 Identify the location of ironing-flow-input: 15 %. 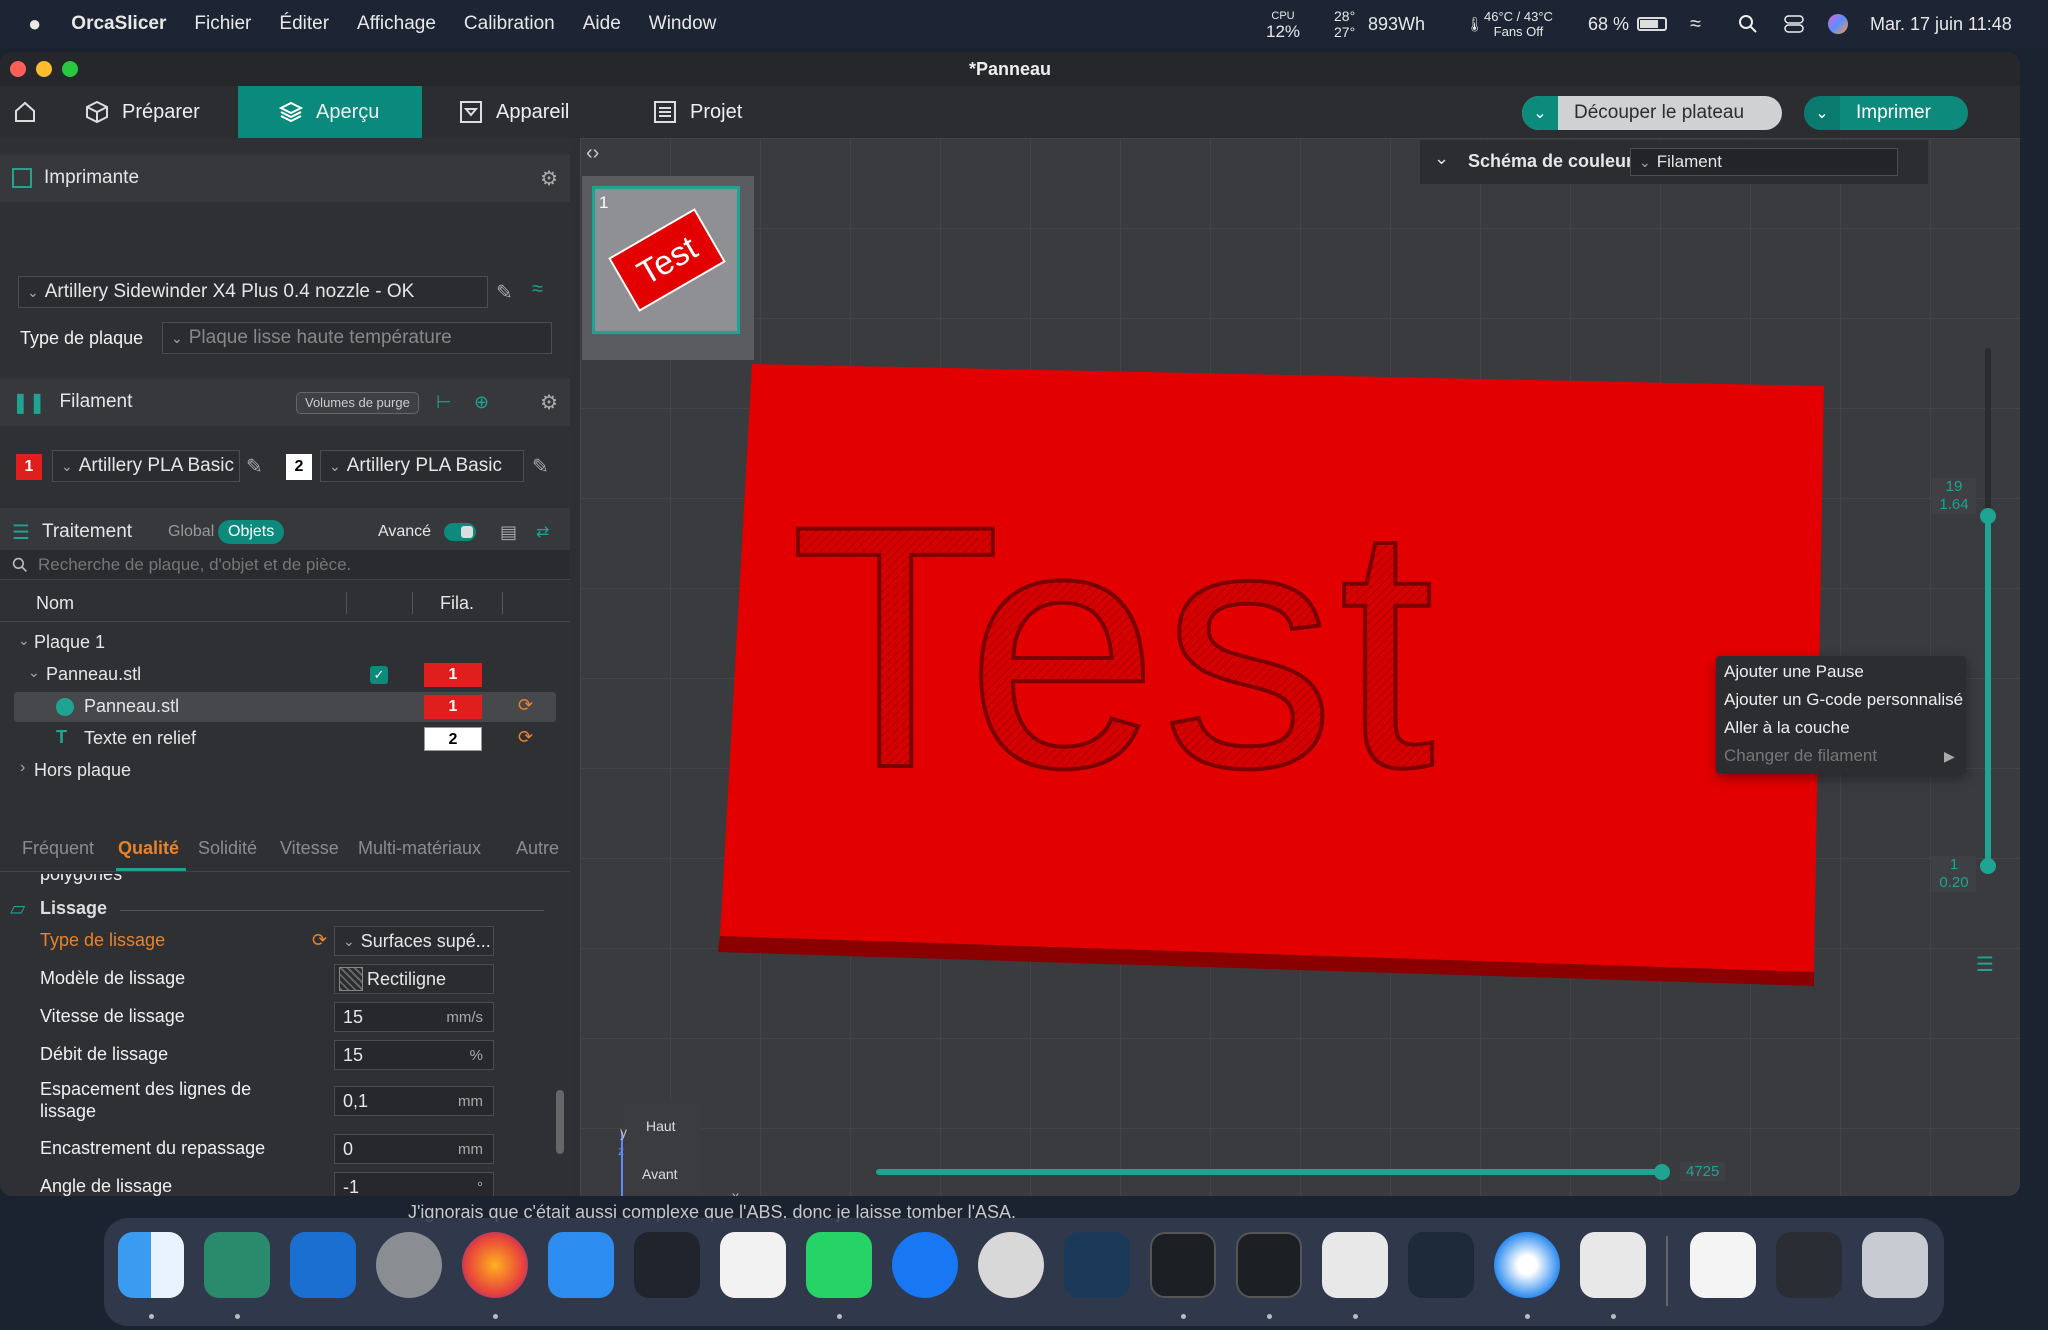
(414, 1055).